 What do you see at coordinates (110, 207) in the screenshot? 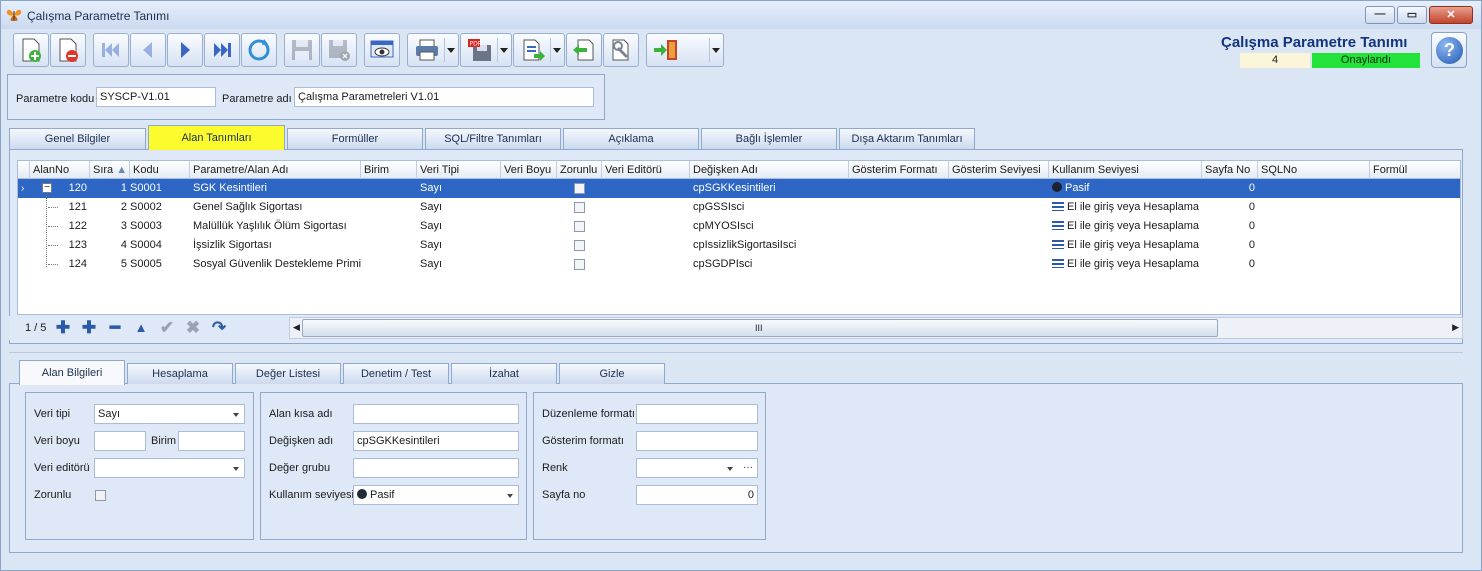
I see `cell-sira: 2` at bounding box center [110, 207].